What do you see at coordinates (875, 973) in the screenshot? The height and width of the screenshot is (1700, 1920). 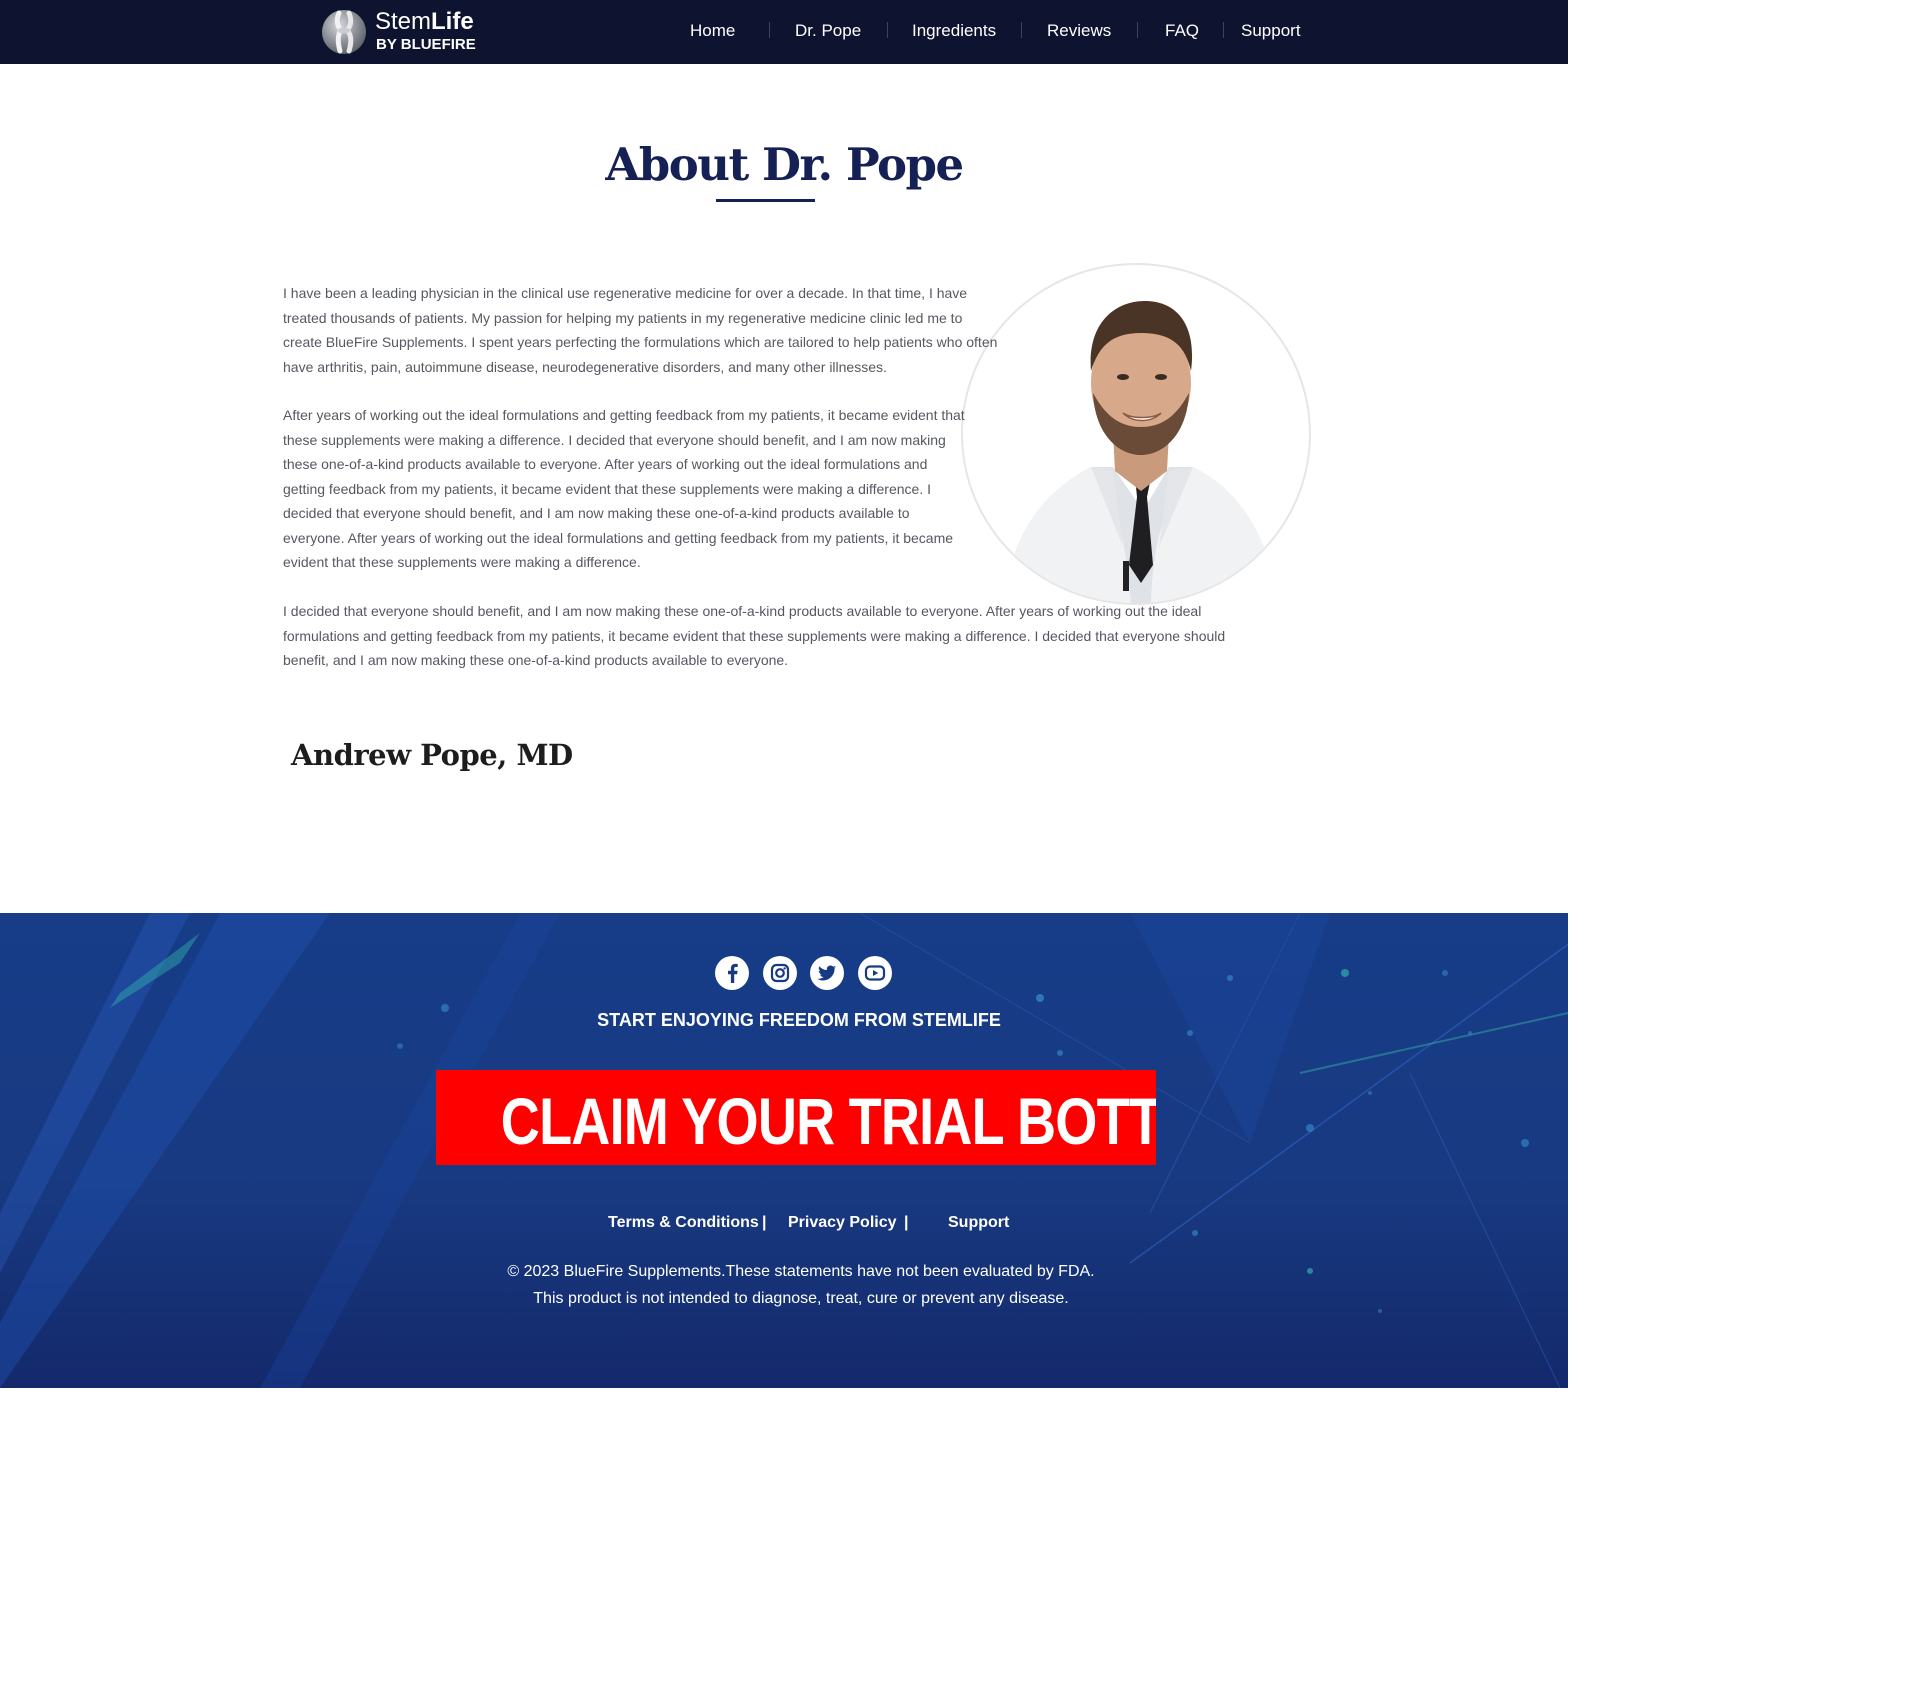 I see `youtube-icon` at bounding box center [875, 973].